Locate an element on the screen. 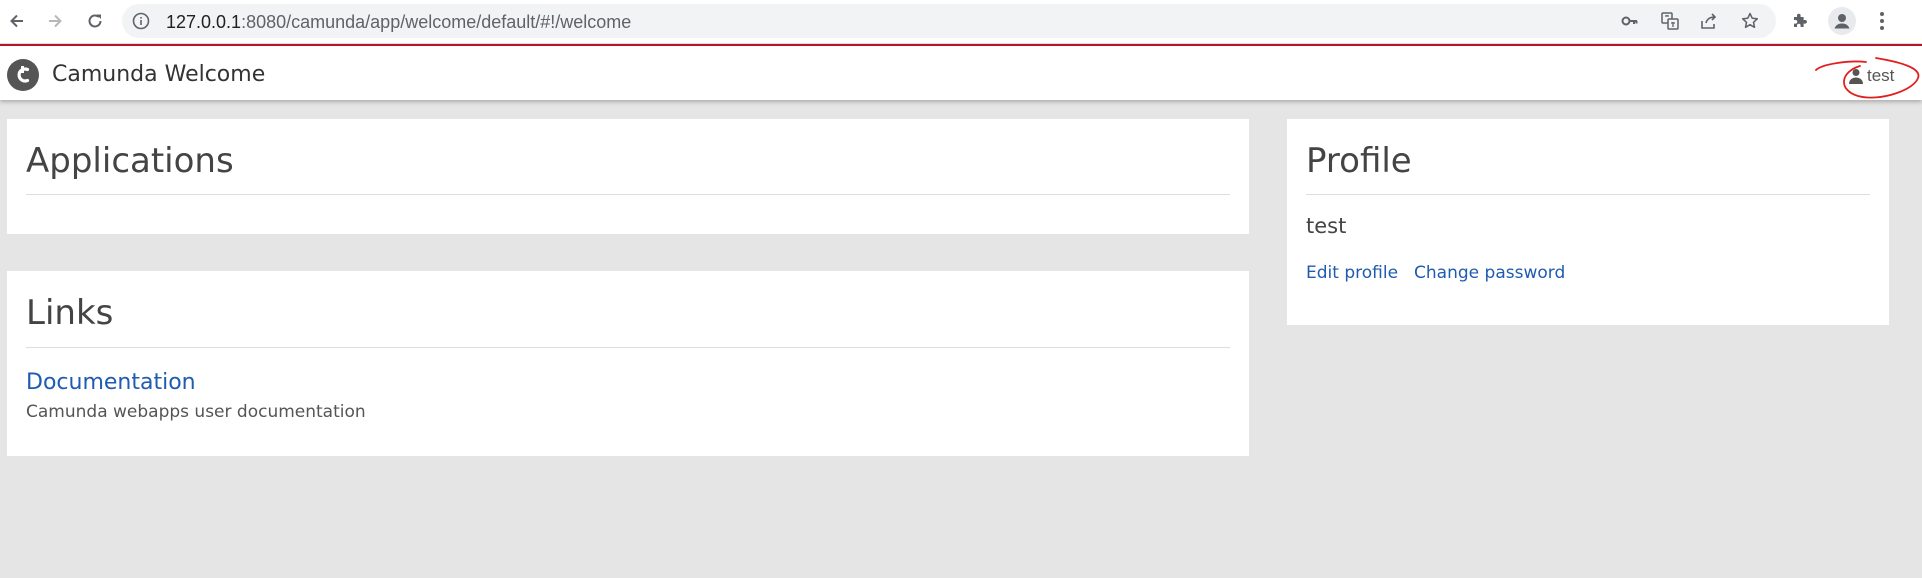 Image resolution: width=1922 pixels, height=578 pixels. reload-icon is located at coordinates (95, 21).